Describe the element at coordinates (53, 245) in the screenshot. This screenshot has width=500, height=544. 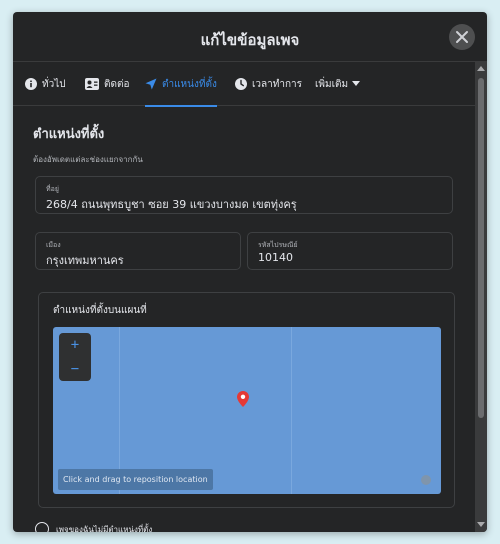
I see `city-label: เมือง` at that location.